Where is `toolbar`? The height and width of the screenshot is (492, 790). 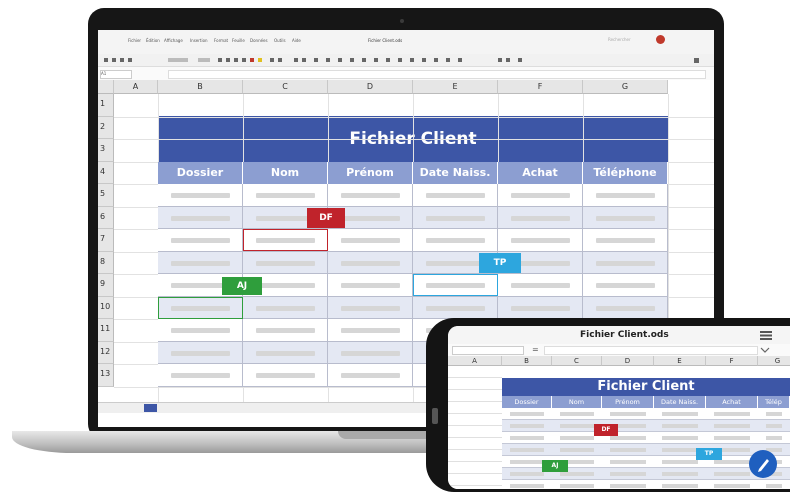 toolbar is located at coordinates (406, 60).